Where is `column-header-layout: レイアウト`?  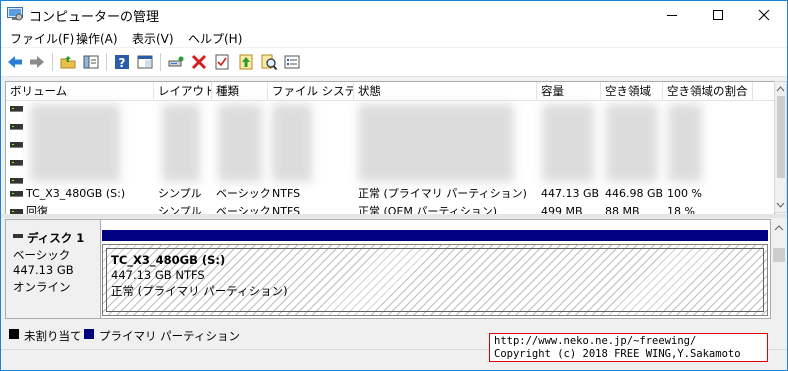
column-header-layout: レイアウト is located at coordinates (183, 91).